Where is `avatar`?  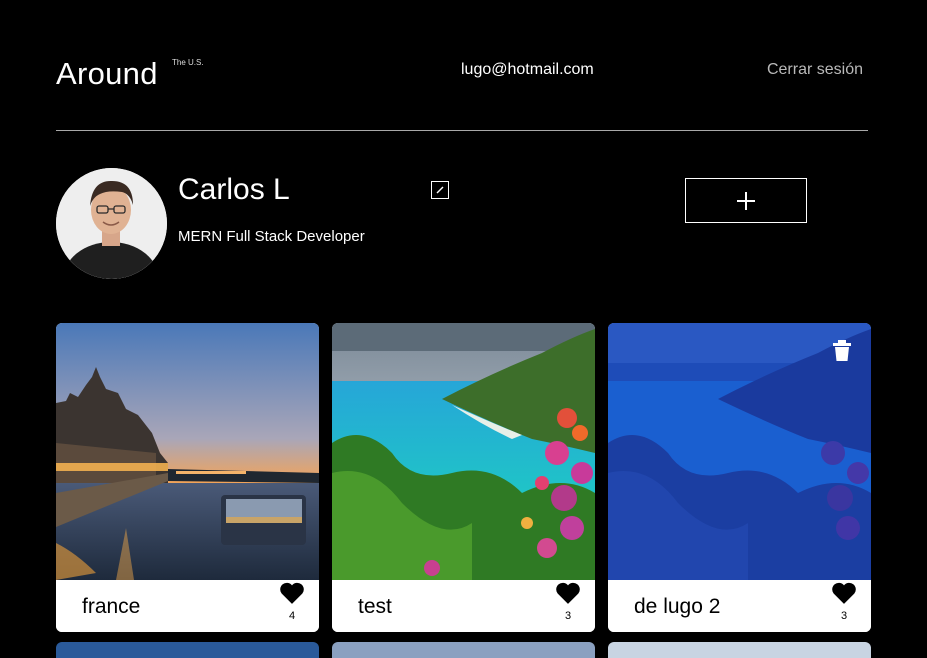
avatar is located at coordinates (111, 223).